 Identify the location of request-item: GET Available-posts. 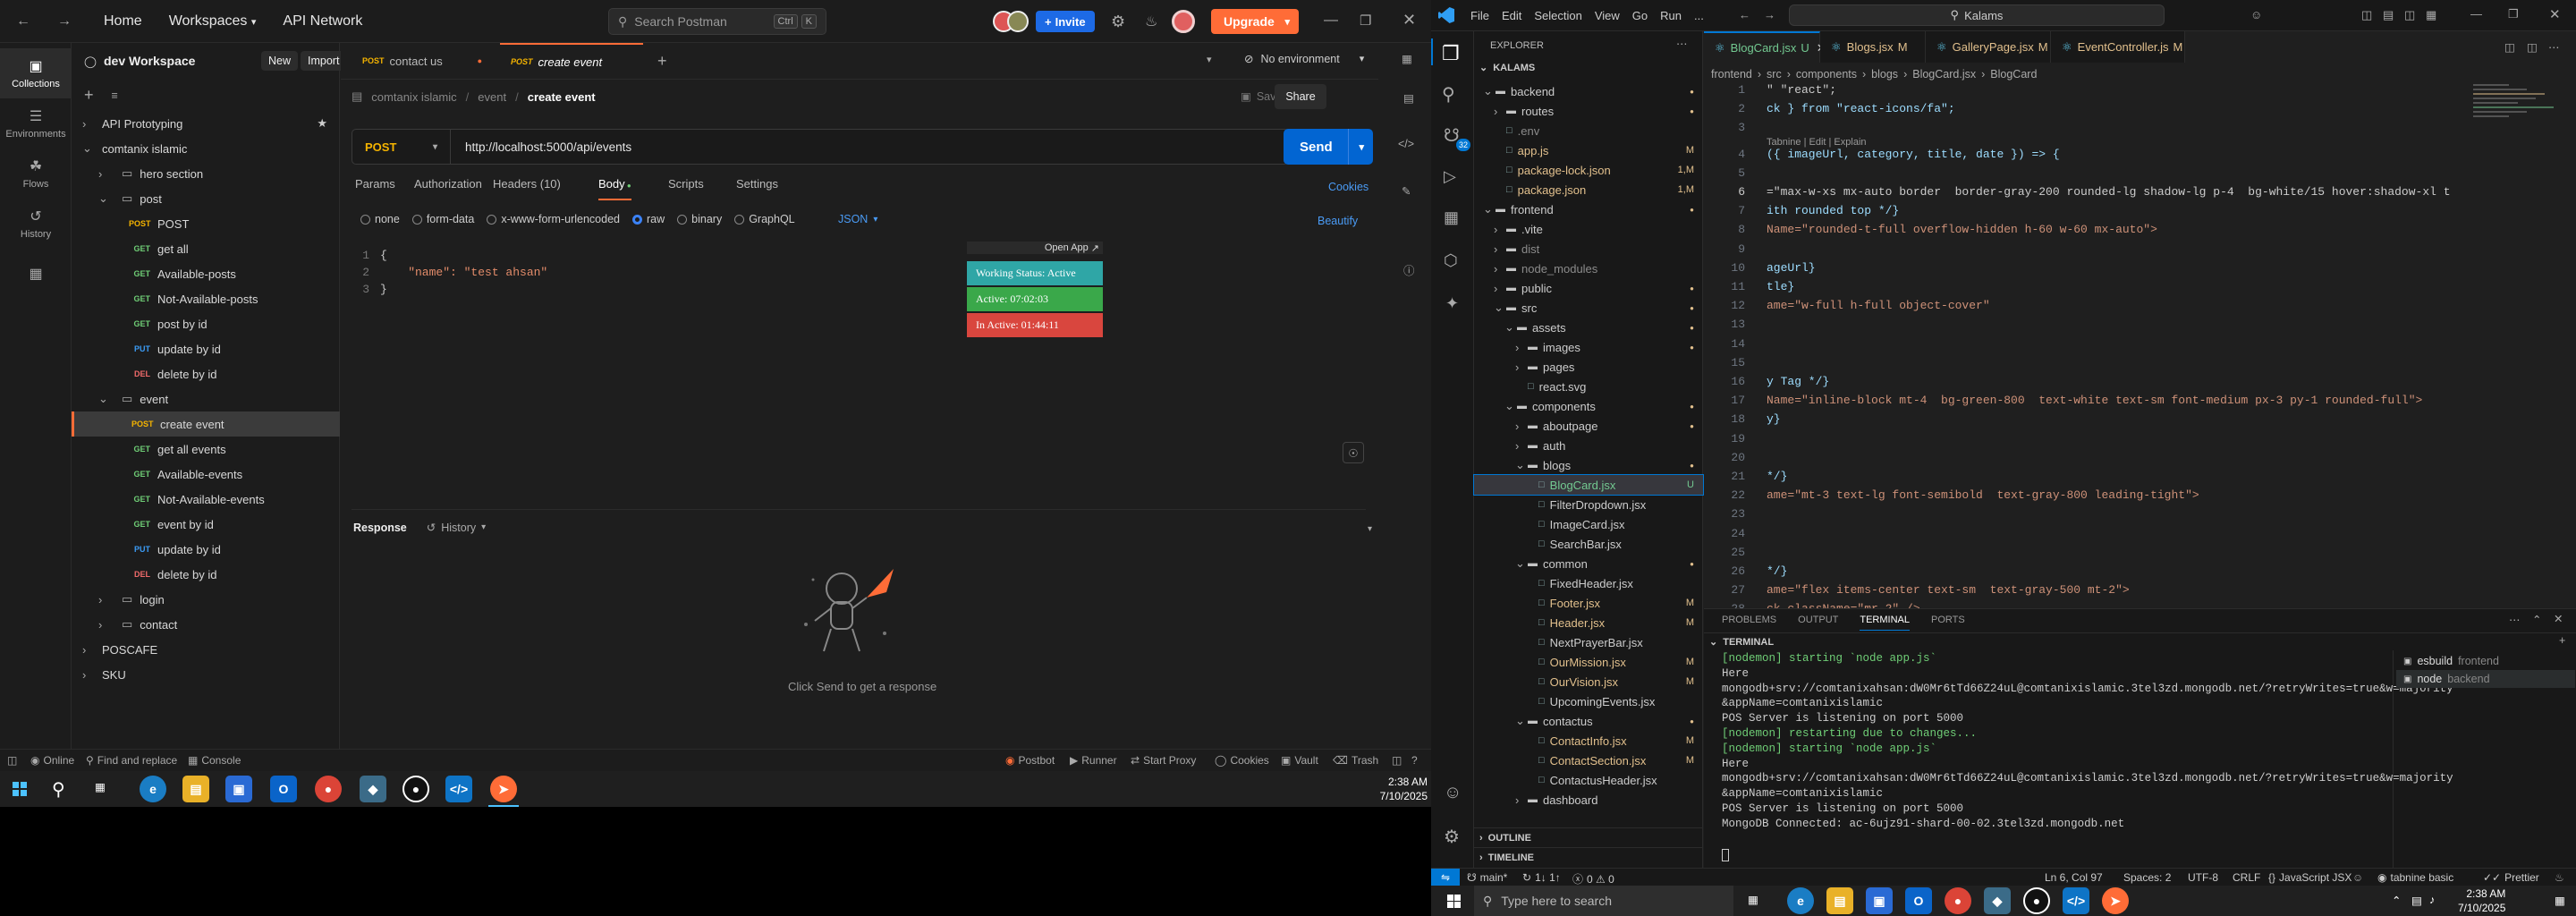
(206, 273).